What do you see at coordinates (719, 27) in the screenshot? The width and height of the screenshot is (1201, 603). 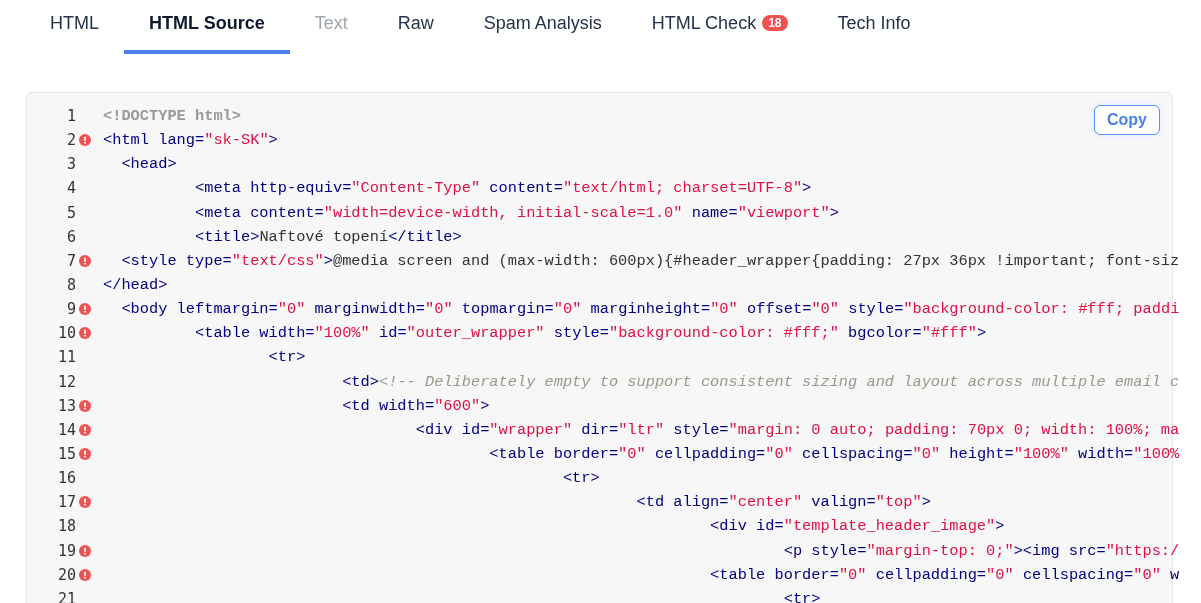 I see `tab: HTML Check 18` at bounding box center [719, 27].